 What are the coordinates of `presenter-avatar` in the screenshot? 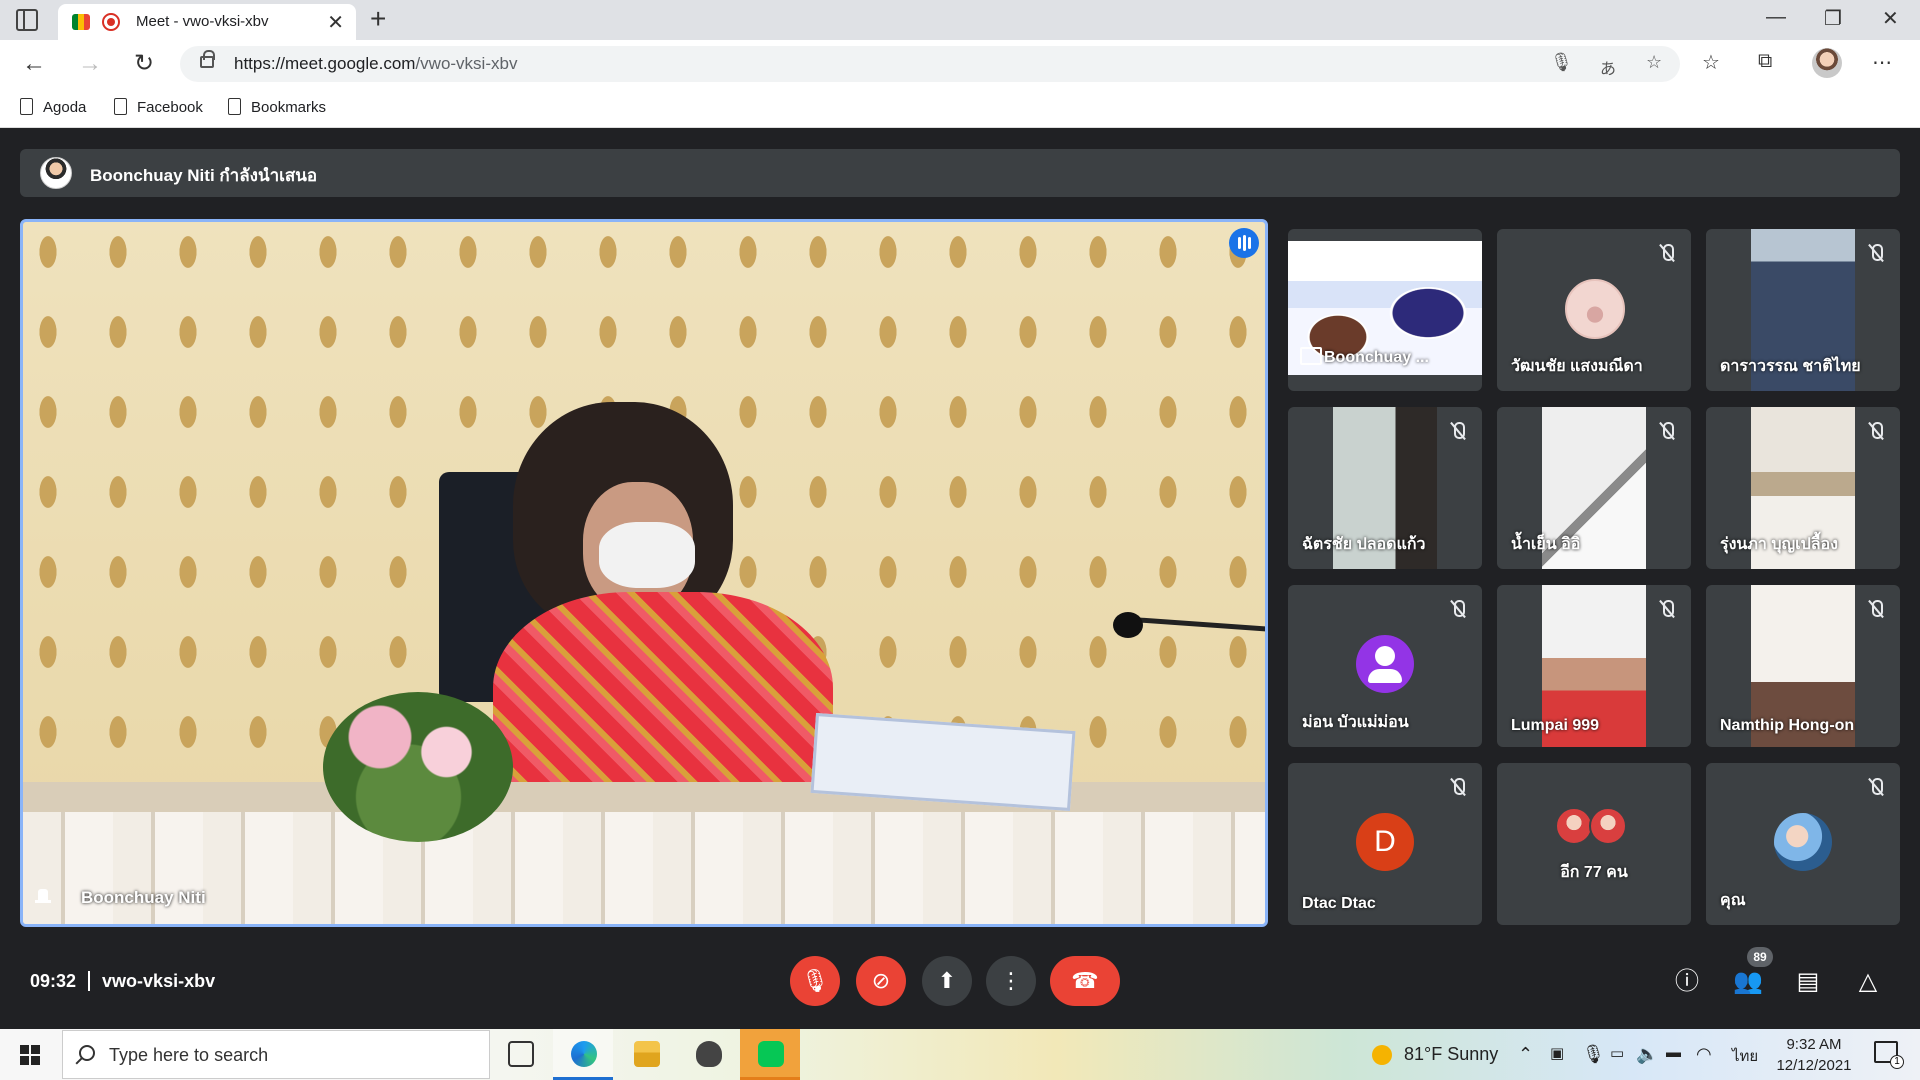 It's located at (56, 173).